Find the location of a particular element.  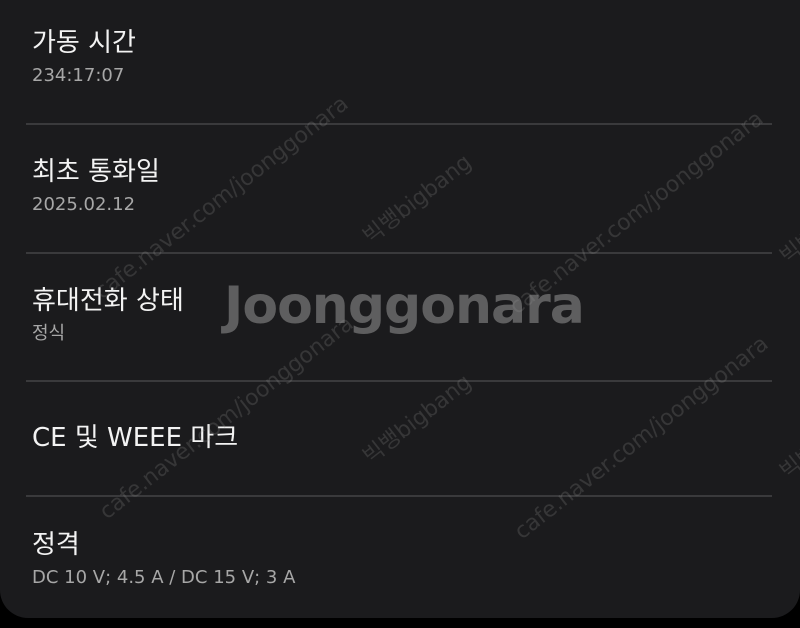

first-call-date-title: 최초 통화일 is located at coordinates (96, 172).